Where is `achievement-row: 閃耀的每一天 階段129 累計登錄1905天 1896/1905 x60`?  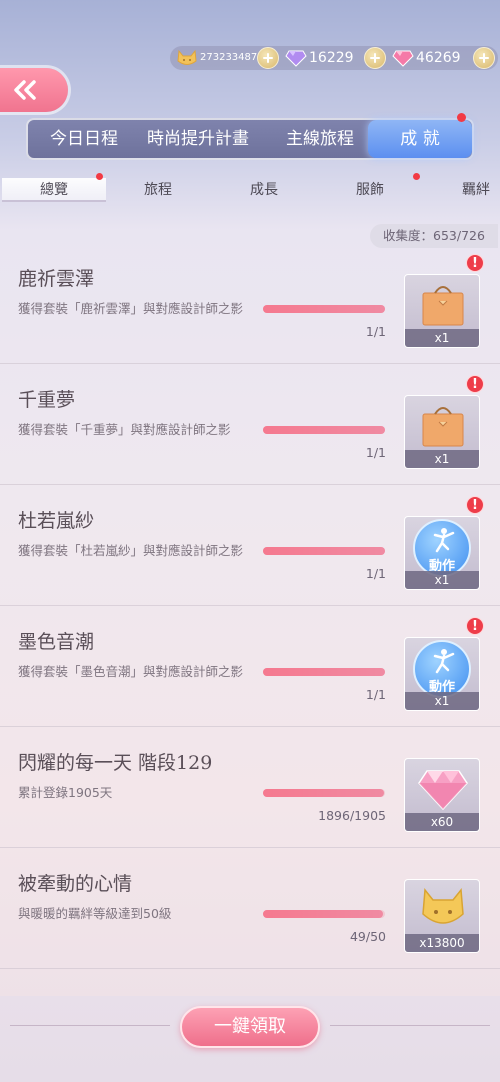 achievement-row: 閃耀的每一天 階段129 累計登錄1905天 1896/1905 x60 is located at coordinates (250, 788).